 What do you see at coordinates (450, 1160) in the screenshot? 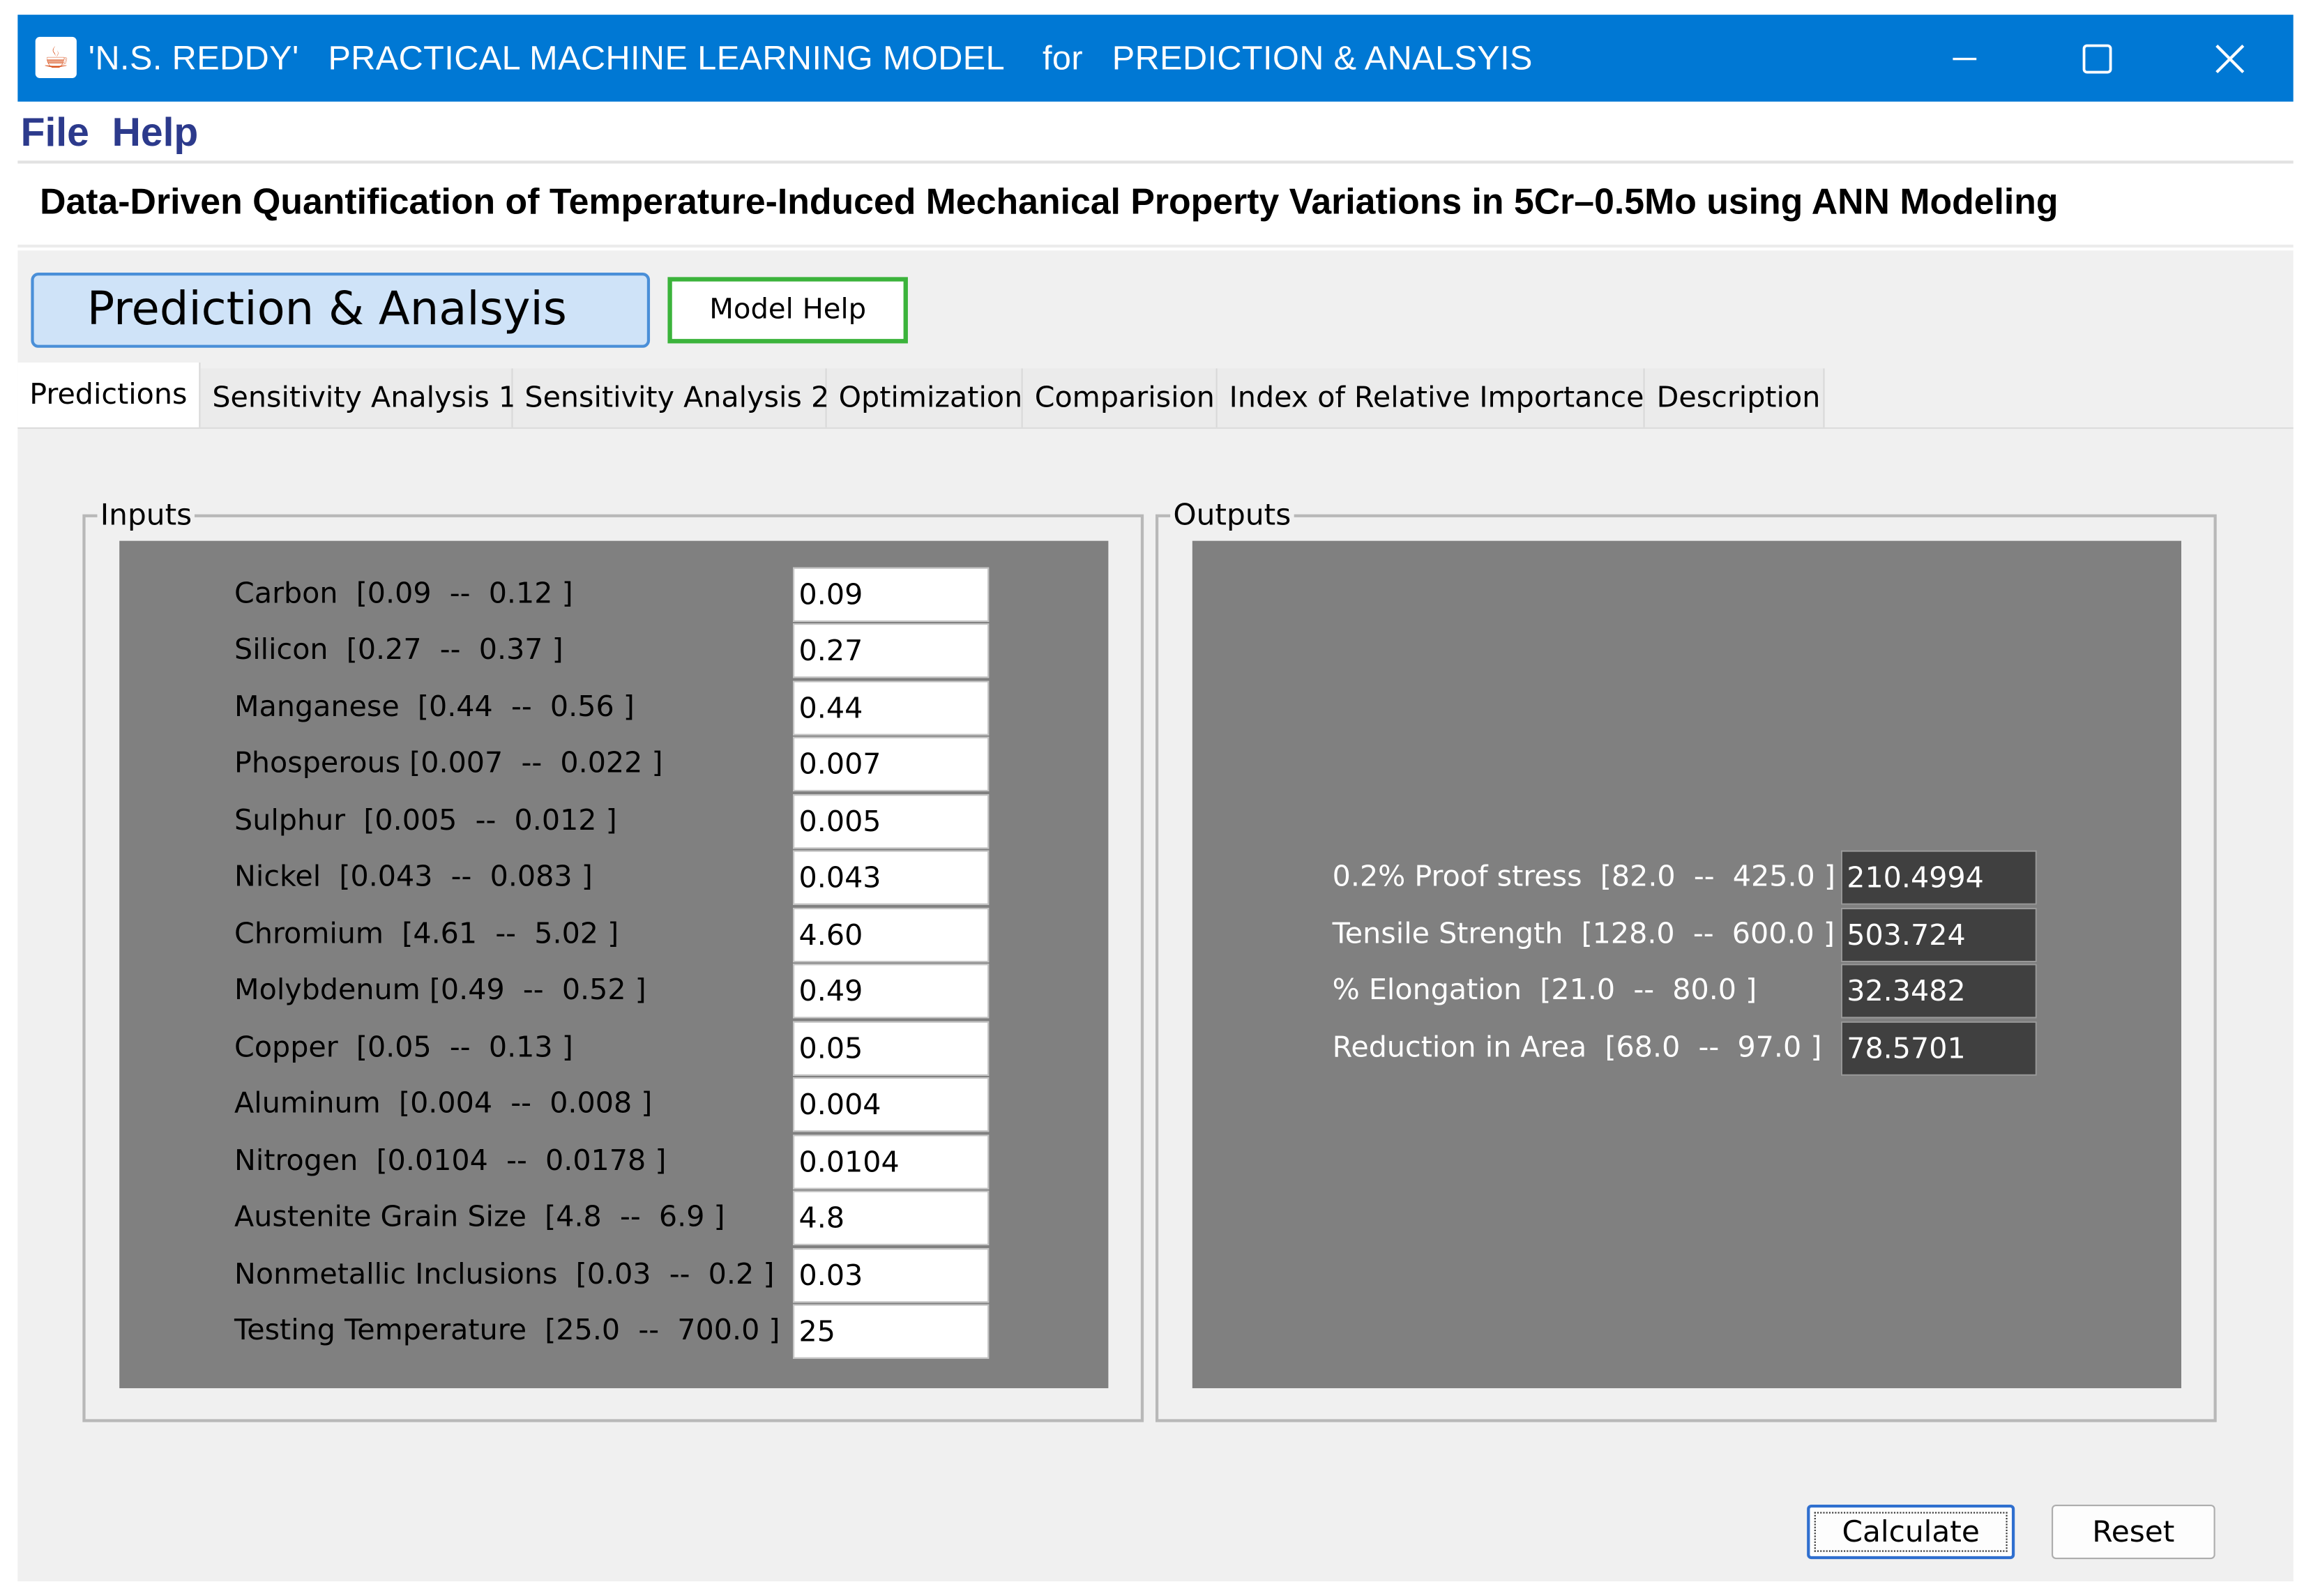
I see `input-label-nitrogen: Nitrogen [0.0104 -- 0.0178 ]` at bounding box center [450, 1160].